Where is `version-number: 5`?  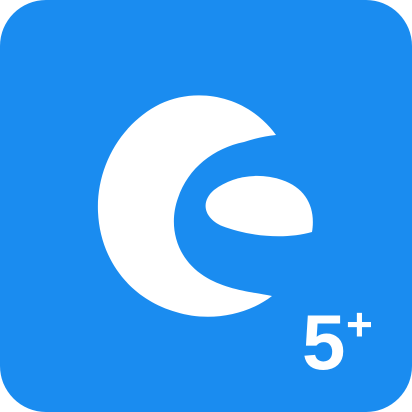
version-number: 5 is located at coordinates (323, 342).